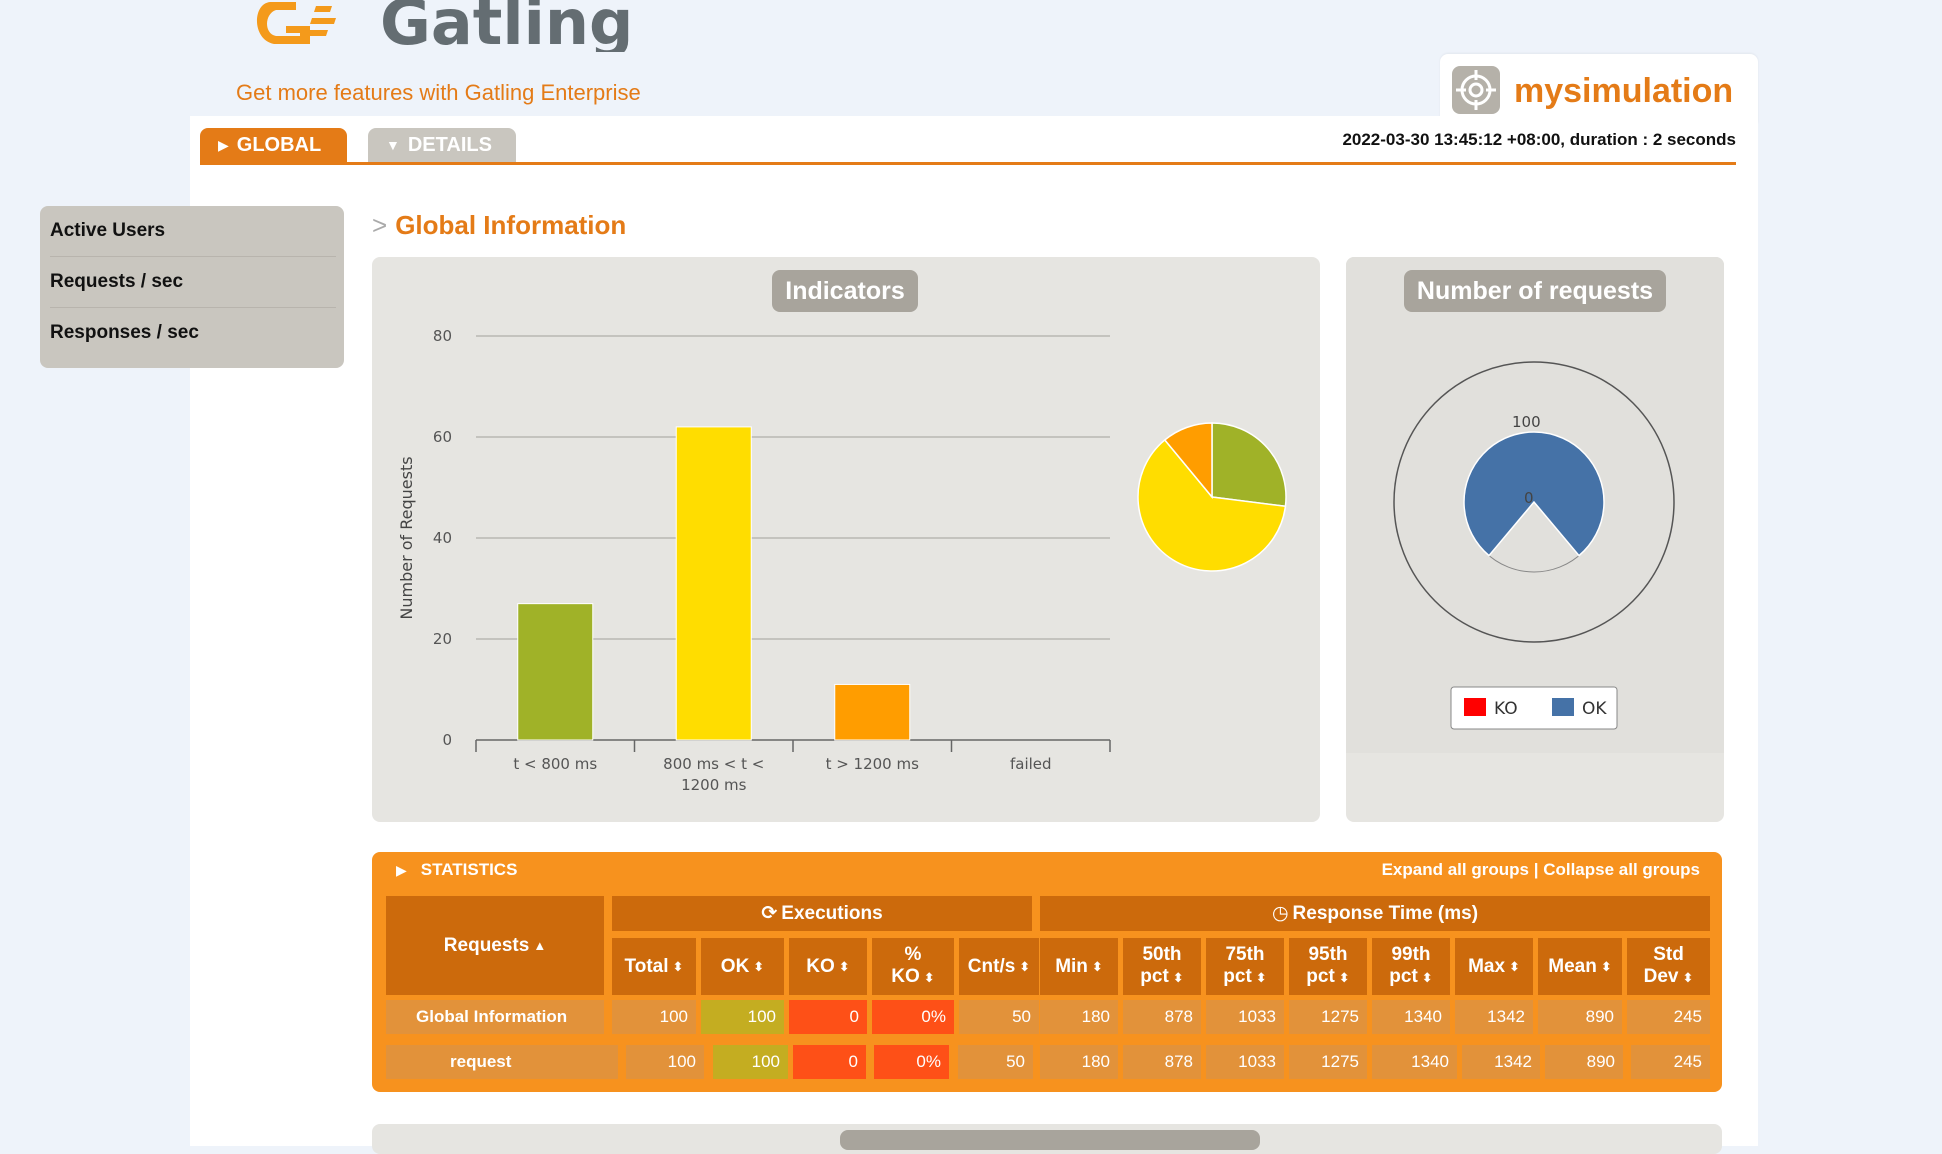  I want to click on column-header-label: Min, so click(1071, 966).